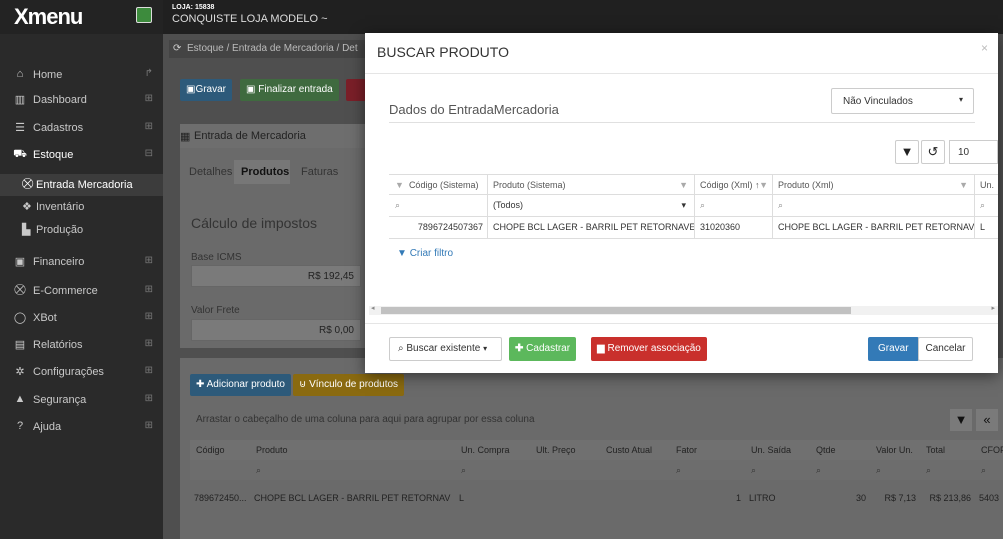 The image size is (1003, 539). Describe the element at coordinates (596, 470) in the screenshot. I see `grid-filter-row: ⌕ ⌕ ⌕ ⌕ ⌕ ⌕ ⌕ ⌕` at that location.